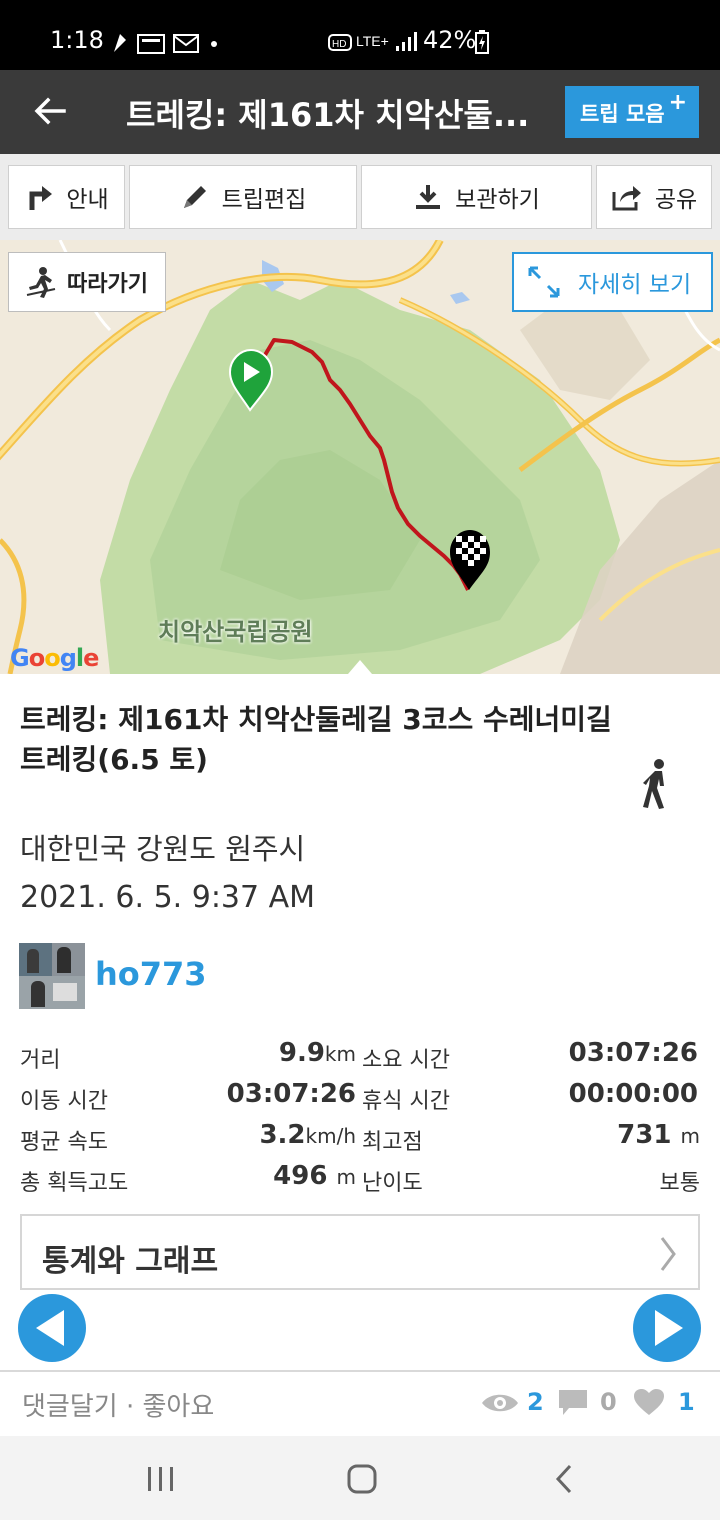 This screenshot has width=720, height=1520. Describe the element at coordinates (360, 1371) in the screenshot. I see `divider` at that location.